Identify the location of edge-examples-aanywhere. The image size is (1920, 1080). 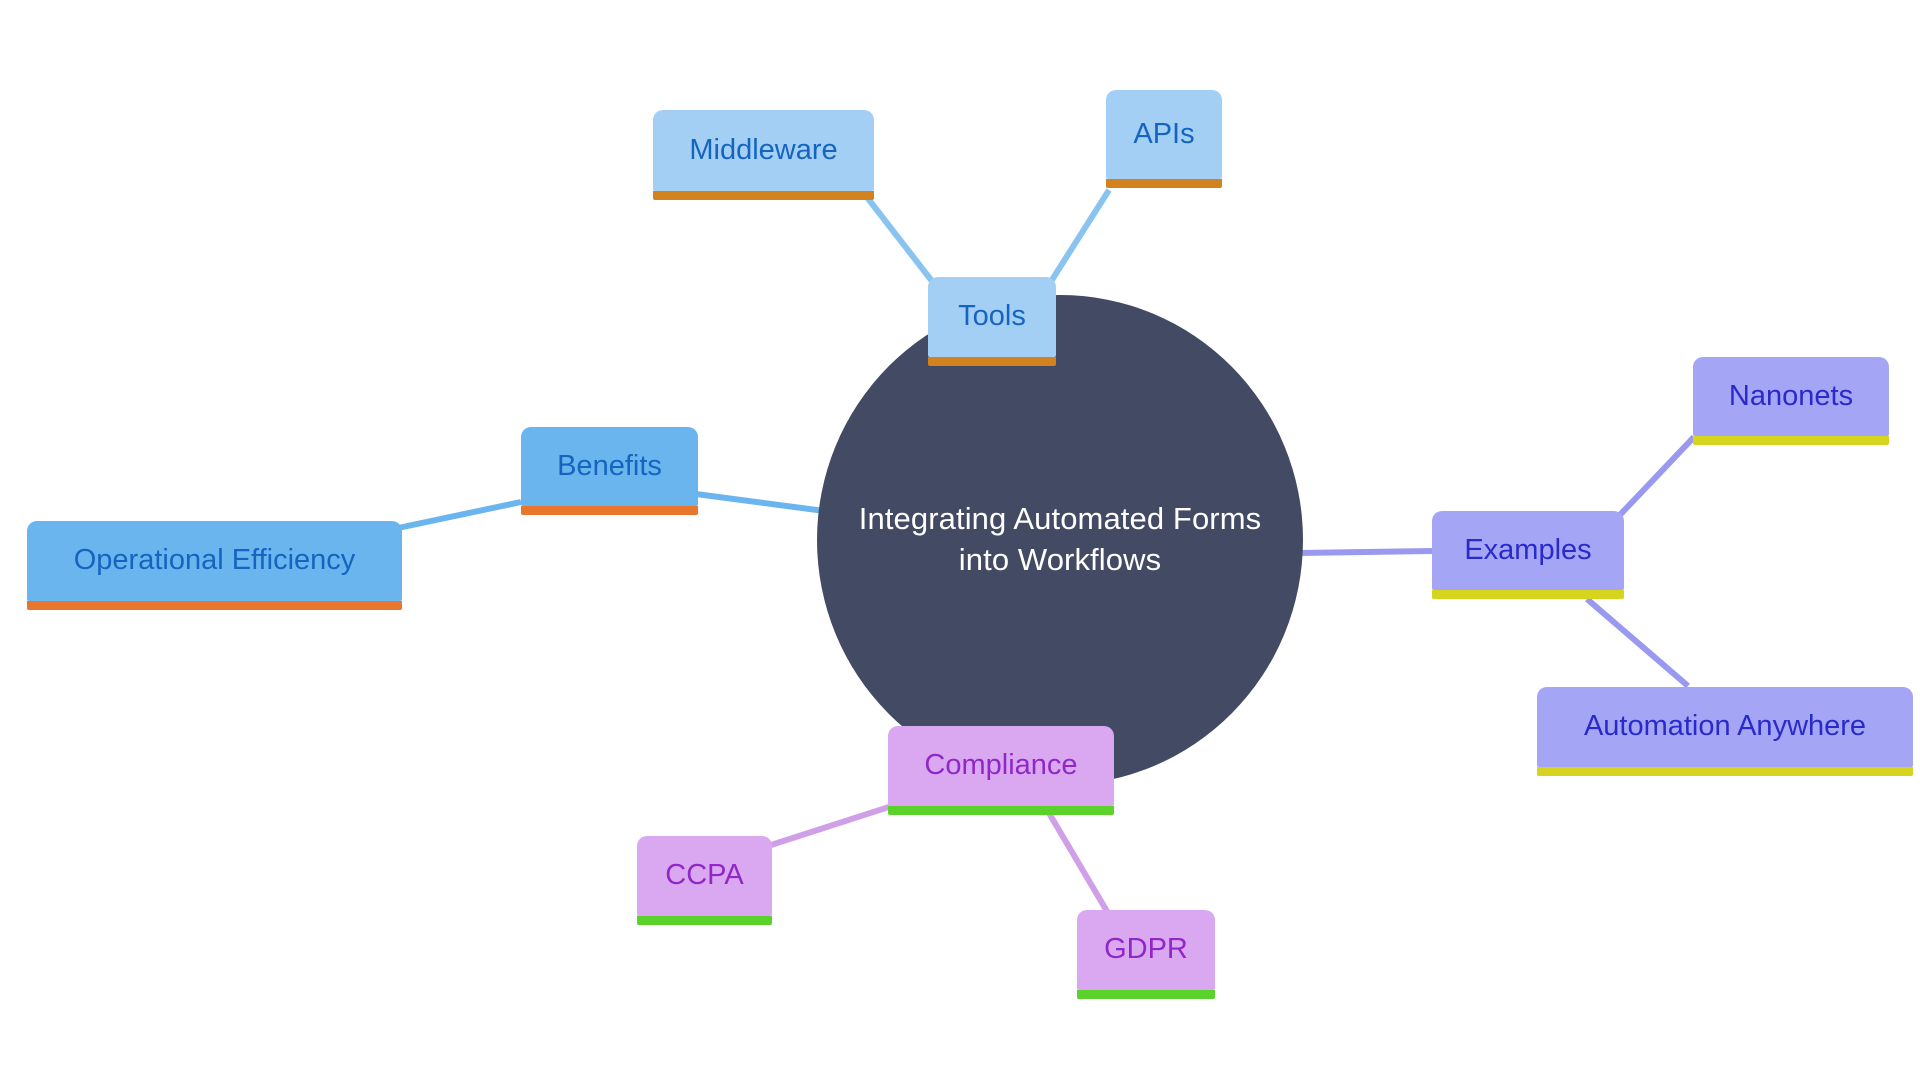
(1637, 642).